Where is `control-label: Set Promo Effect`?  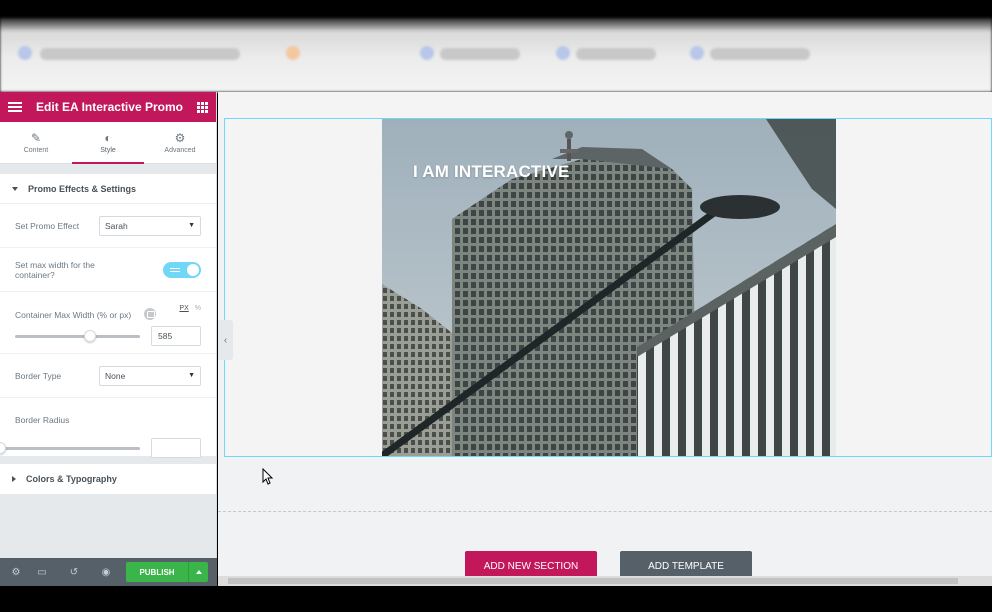 control-label: Set Promo Effect is located at coordinates (47, 225).